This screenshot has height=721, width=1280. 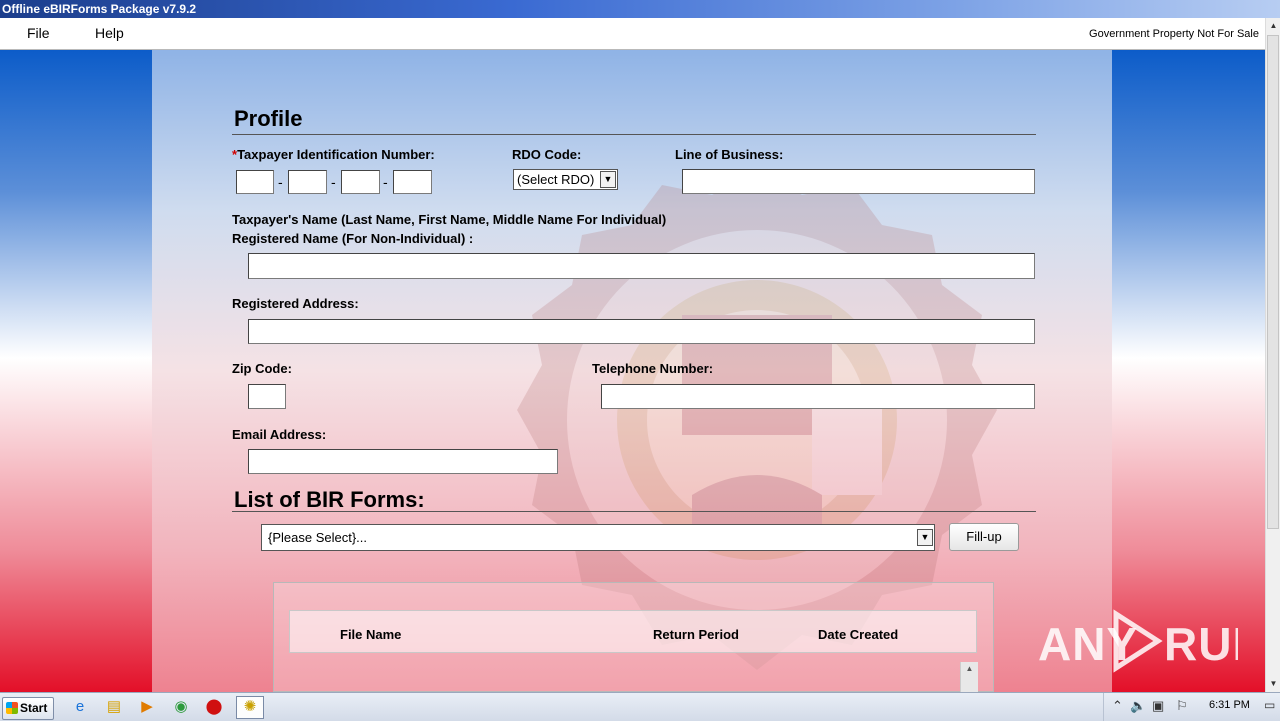 I want to click on zip-code-label: Zip Code:, so click(x=262, y=368).